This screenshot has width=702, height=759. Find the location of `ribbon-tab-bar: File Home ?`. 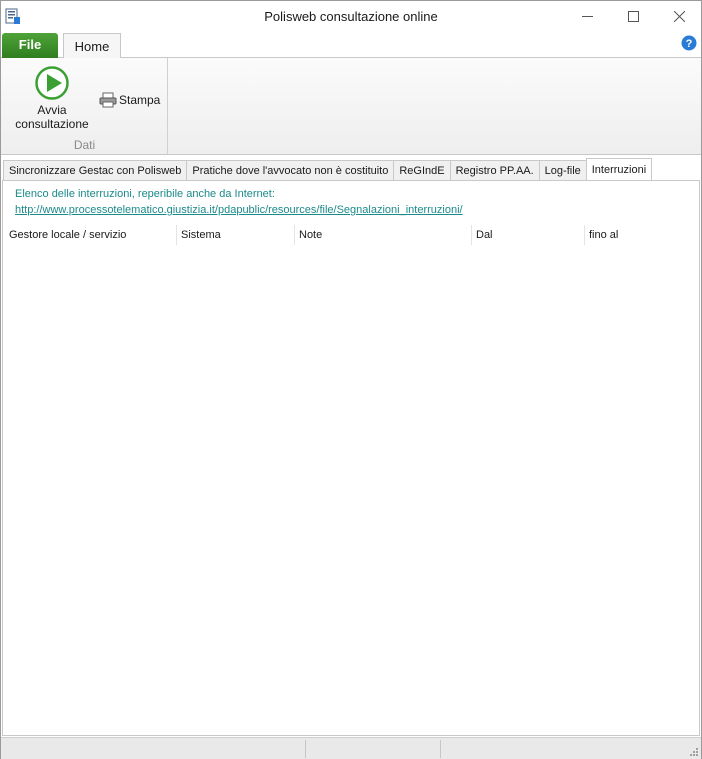

ribbon-tab-bar: File Home ? is located at coordinates (351, 45).